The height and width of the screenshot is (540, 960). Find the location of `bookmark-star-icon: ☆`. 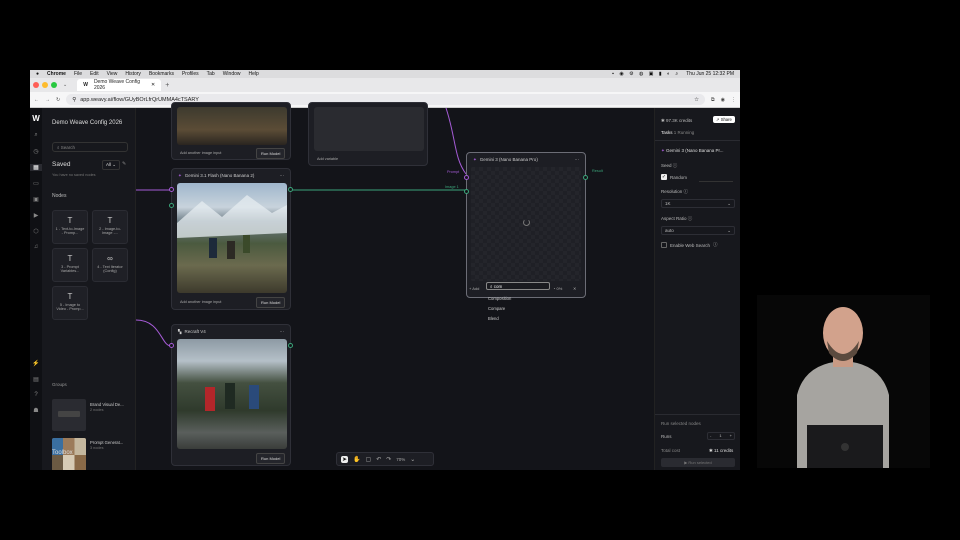

bookmark-star-icon: ☆ is located at coordinates (696, 100).